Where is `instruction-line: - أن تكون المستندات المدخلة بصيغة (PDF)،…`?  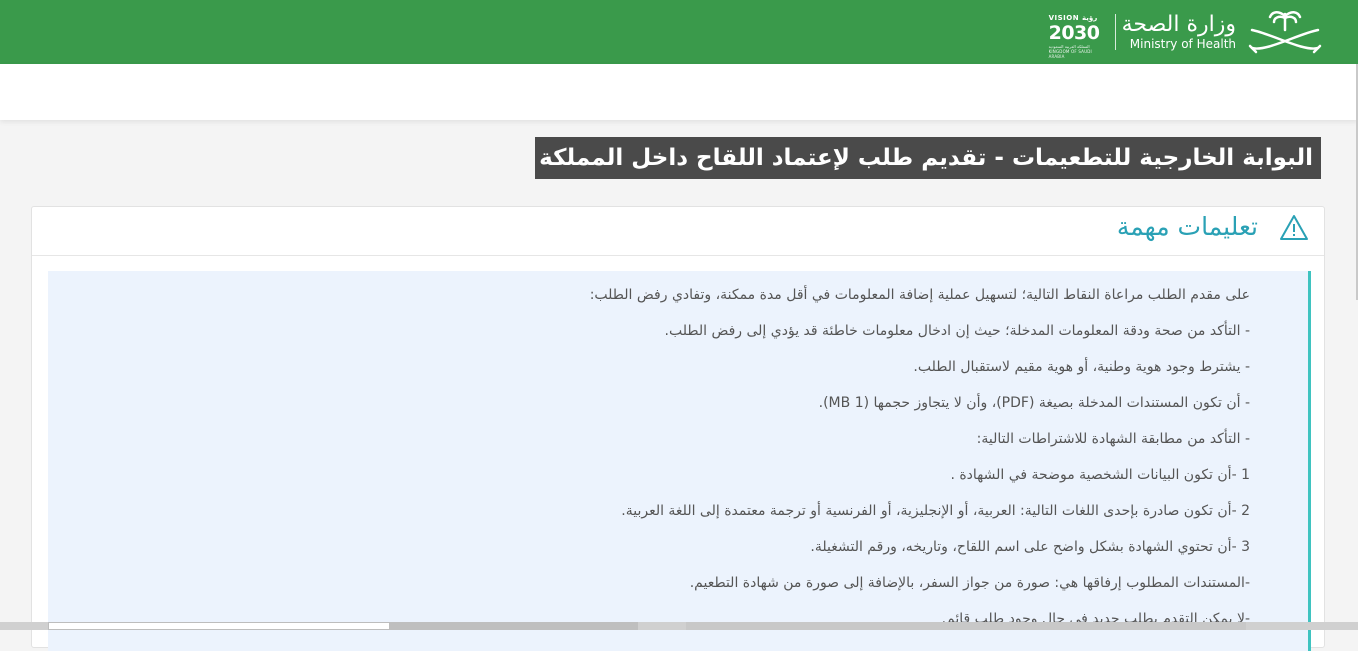 instruction-line: - أن تكون المستندات المدخلة بصيغة (PDF)،… is located at coordinates (1034, 403).